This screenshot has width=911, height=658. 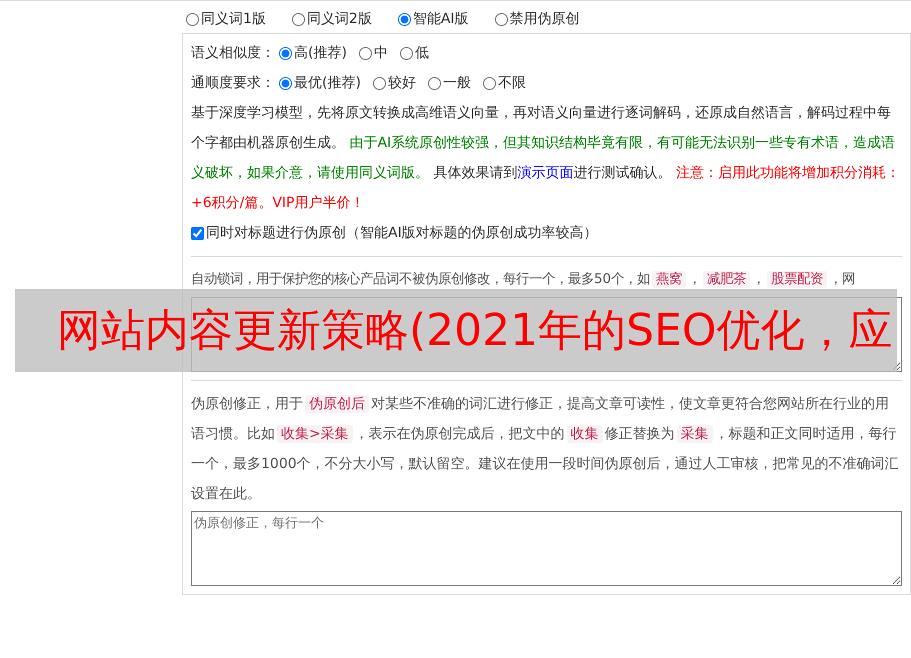 What do you see at coordinates (339, 19) in the screenshot?
I see `option-label: 同义词2版` at bounding box center [339, 19].